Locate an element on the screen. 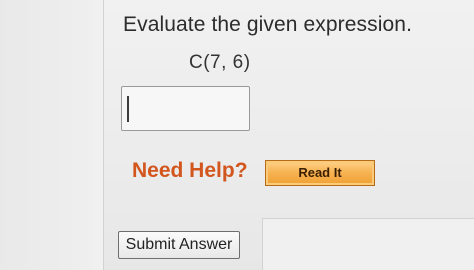  read-it-button: Read It is located at coordinates (320, 173).